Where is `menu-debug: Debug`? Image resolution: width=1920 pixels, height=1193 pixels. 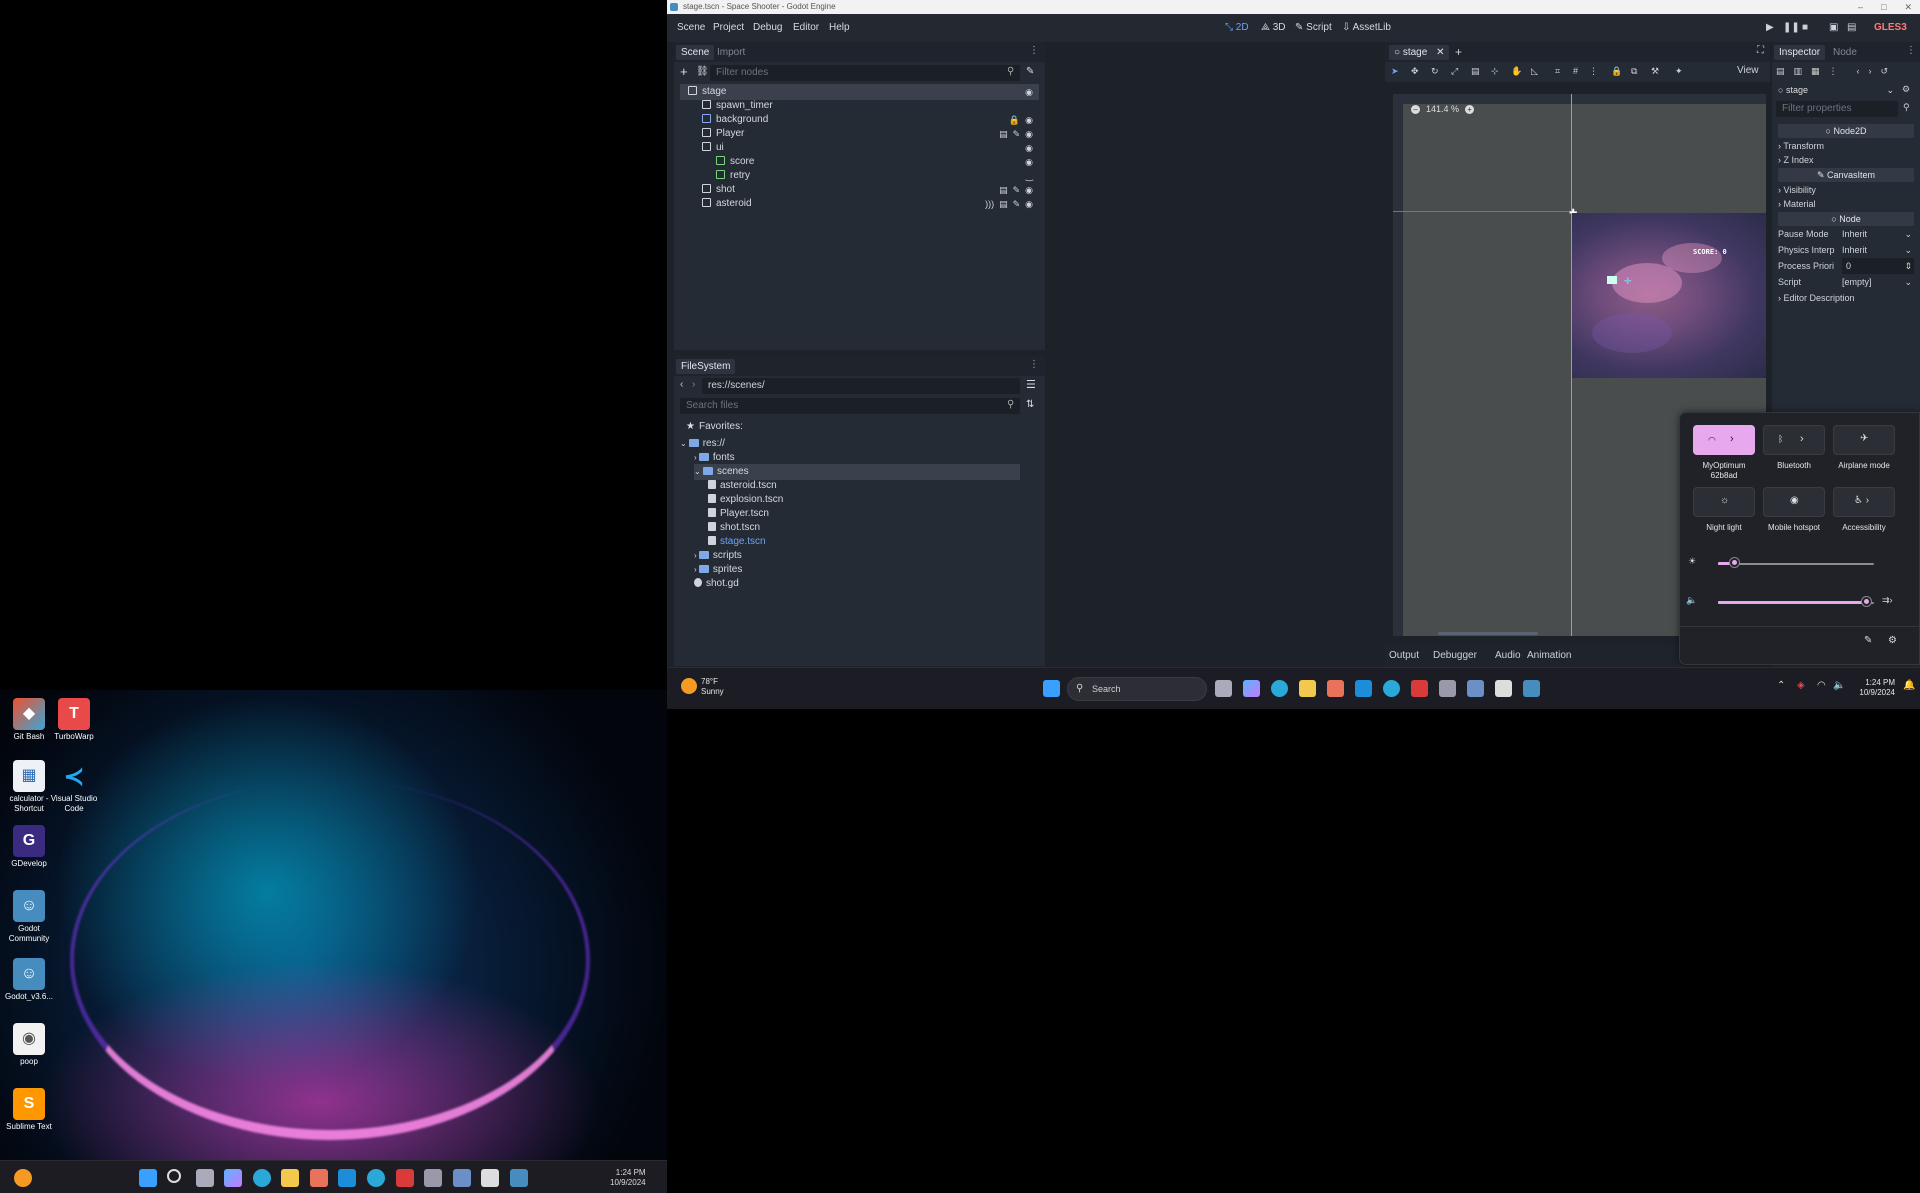 menu-debug: Debug is located at coordinates (767, 27).